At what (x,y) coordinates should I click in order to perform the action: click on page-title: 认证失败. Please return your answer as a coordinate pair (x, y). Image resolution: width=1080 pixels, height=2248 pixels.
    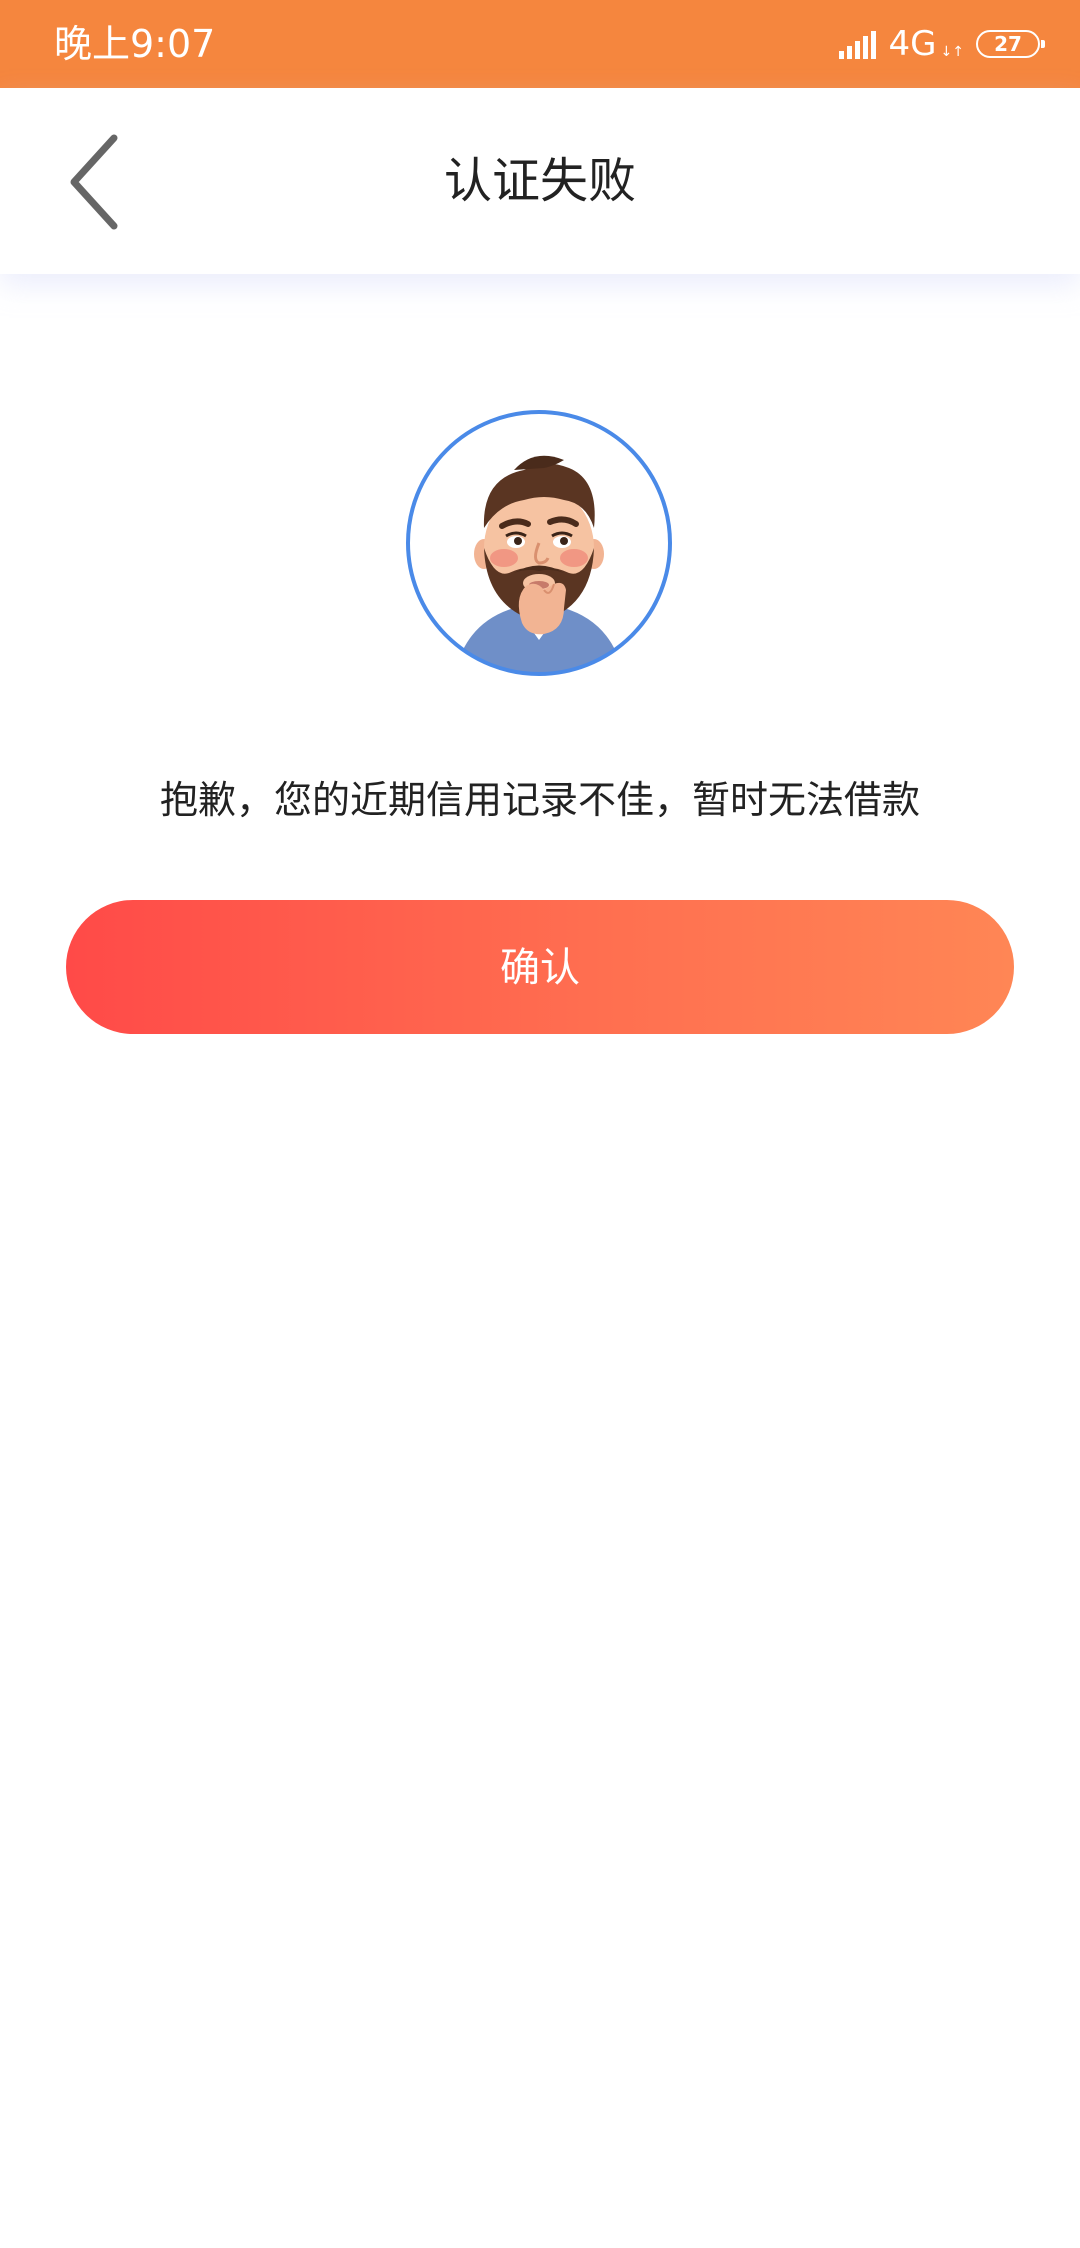
    Looking at the image, I should click on (539, 181).